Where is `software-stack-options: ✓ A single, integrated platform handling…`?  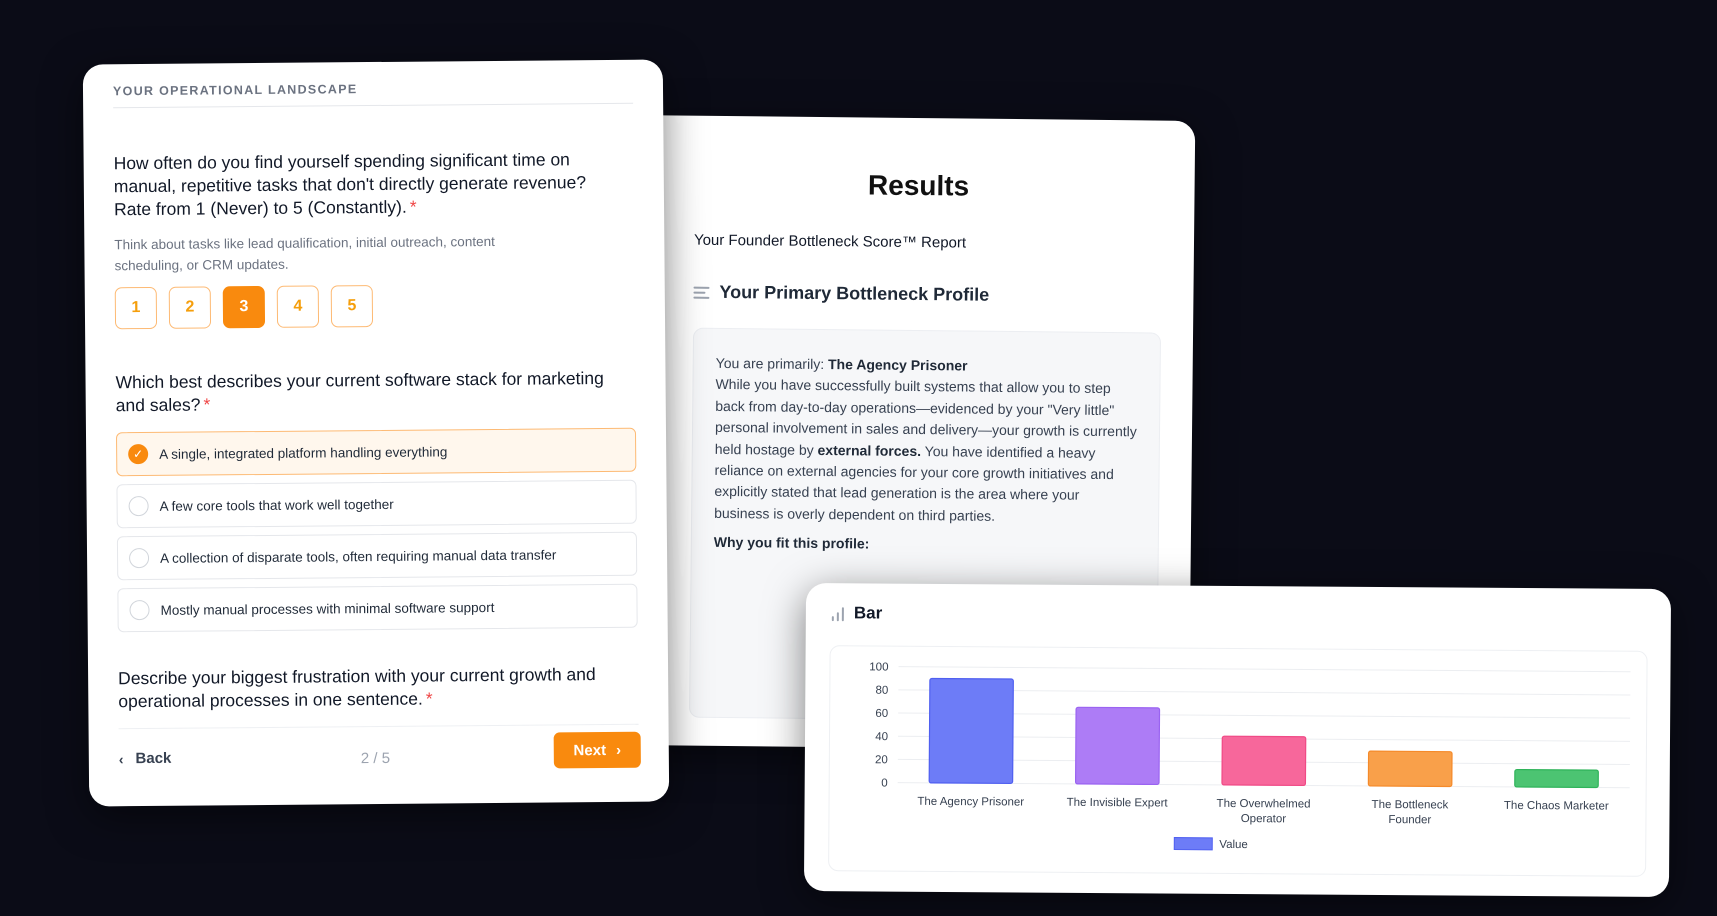
software-stack-options: ✓ A single, integrated platform handling… is located at coordinates (376, 530).